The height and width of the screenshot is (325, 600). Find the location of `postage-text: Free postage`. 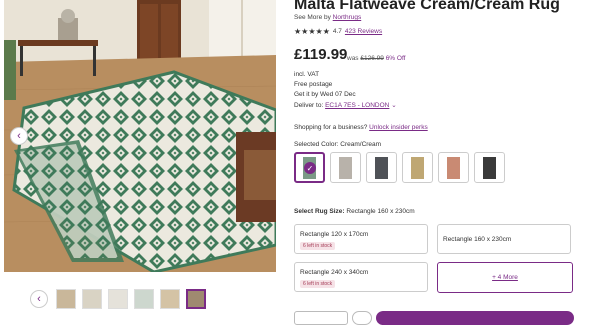

postage-text: Free postage is located at coordinates (313, 84).